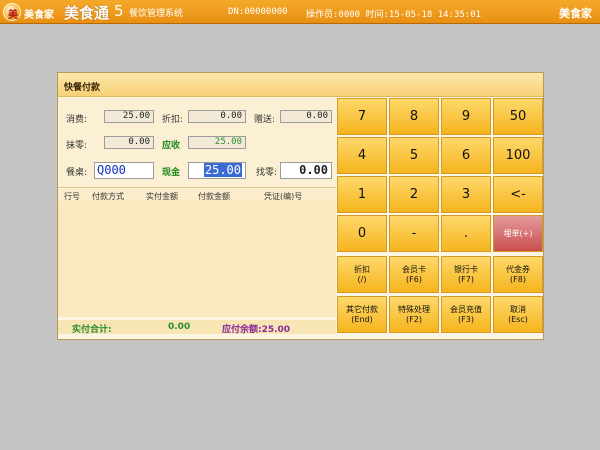  I want to click on key-1: 1, so click(362, 194).